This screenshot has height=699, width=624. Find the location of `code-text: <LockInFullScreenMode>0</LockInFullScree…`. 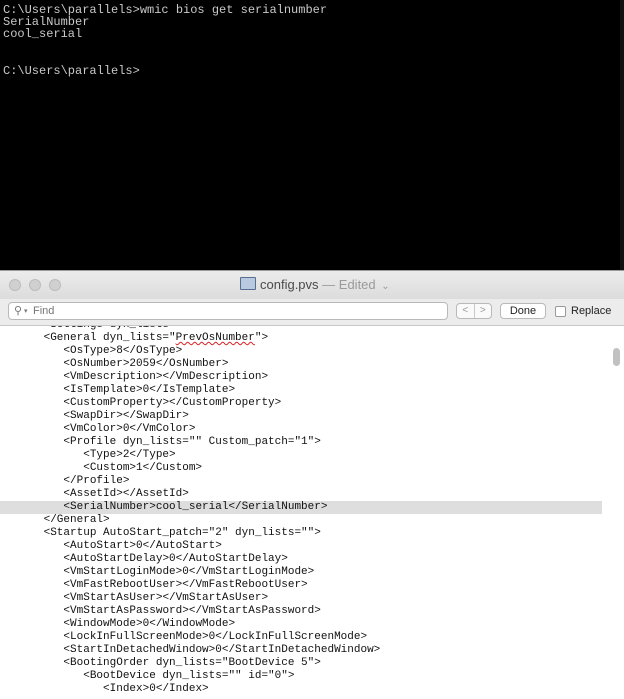

code-text: <LockInFullScreenMode>0</LockInFullScree… is located at coordinates (215, 637).